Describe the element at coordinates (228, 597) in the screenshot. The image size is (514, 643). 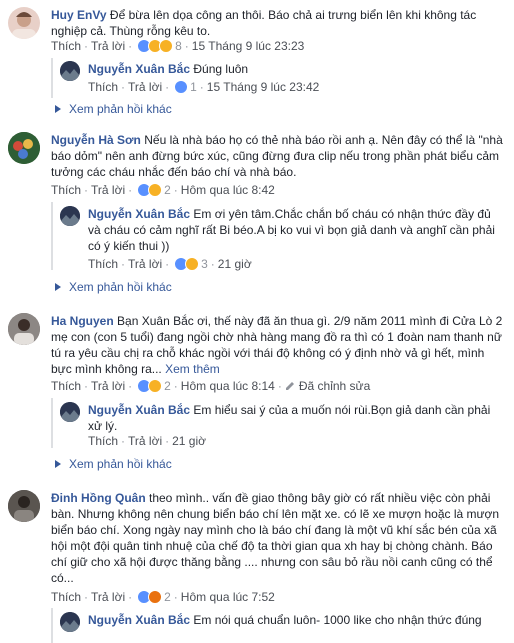
I see `timestamp: Hôm qua lúc 7:52` at that location.